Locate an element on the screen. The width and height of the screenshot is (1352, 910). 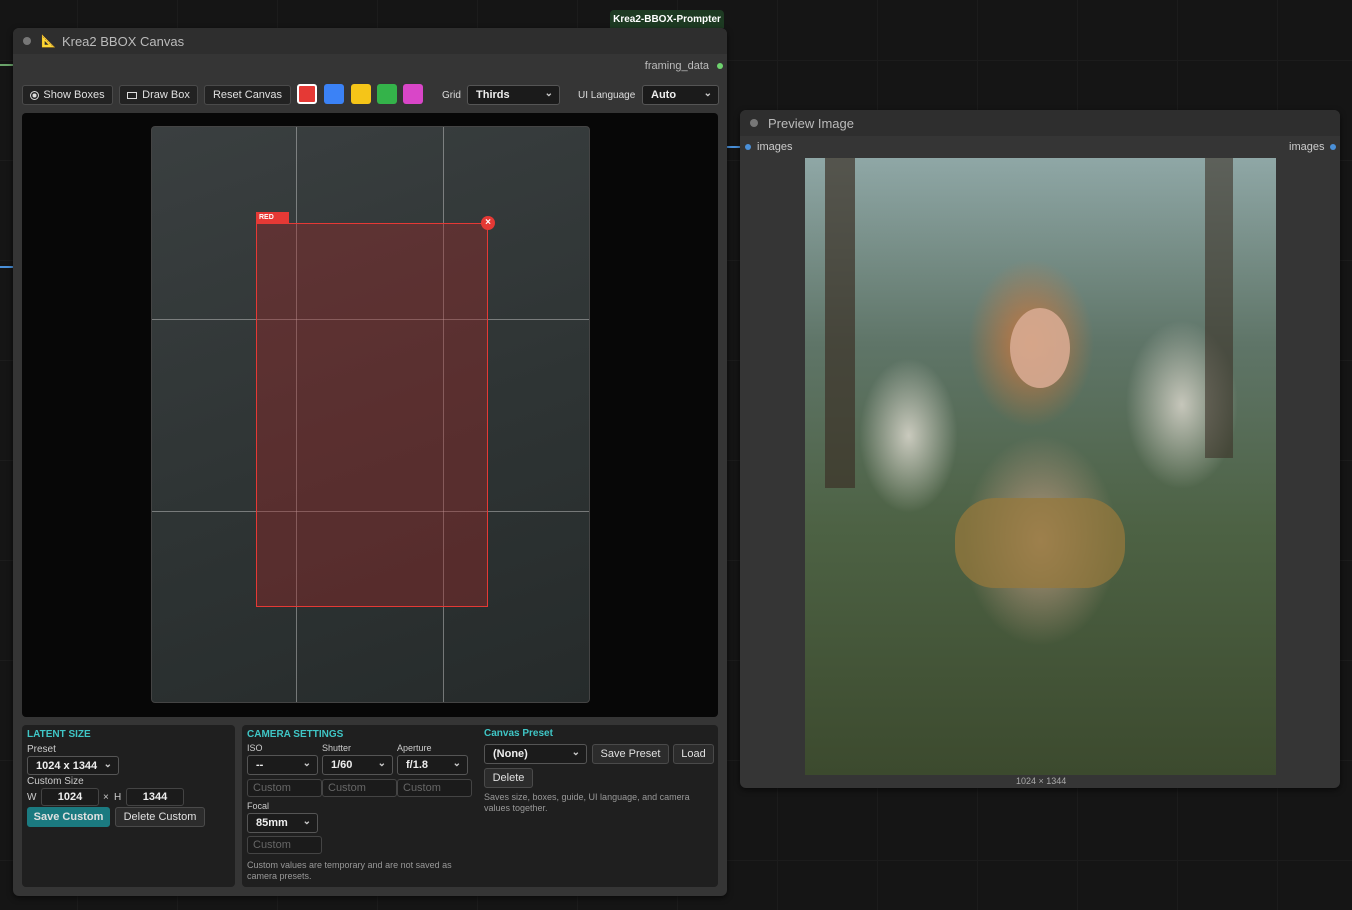
armor-shape is located at coordinates (1040, 543).